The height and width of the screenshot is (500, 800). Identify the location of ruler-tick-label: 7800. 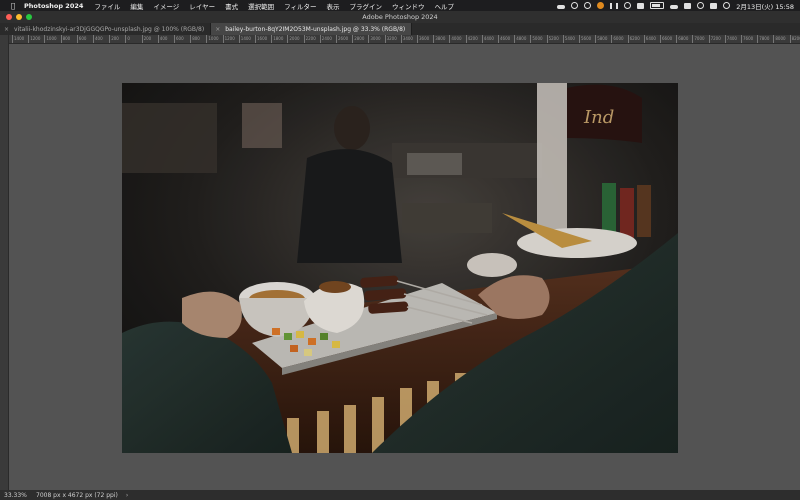
(763, 39).